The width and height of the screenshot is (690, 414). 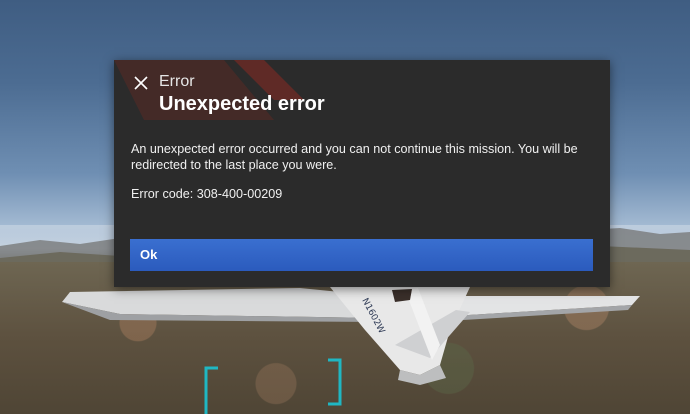 I want to click on close-icon, so click(x=141, y=83).